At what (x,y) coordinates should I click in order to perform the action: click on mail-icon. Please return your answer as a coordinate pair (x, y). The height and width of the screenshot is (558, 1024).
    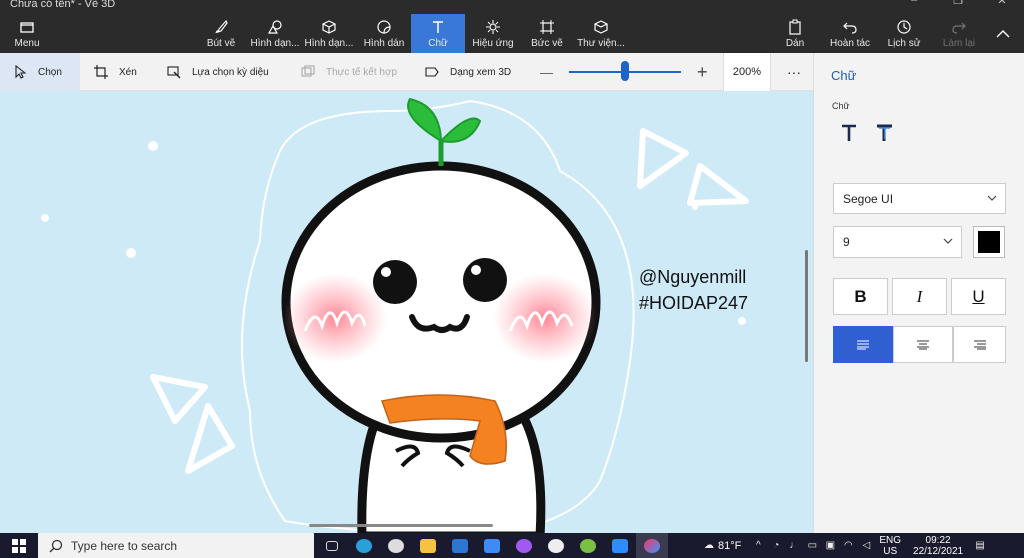
    Looking at the image, I should click on (460, 545).